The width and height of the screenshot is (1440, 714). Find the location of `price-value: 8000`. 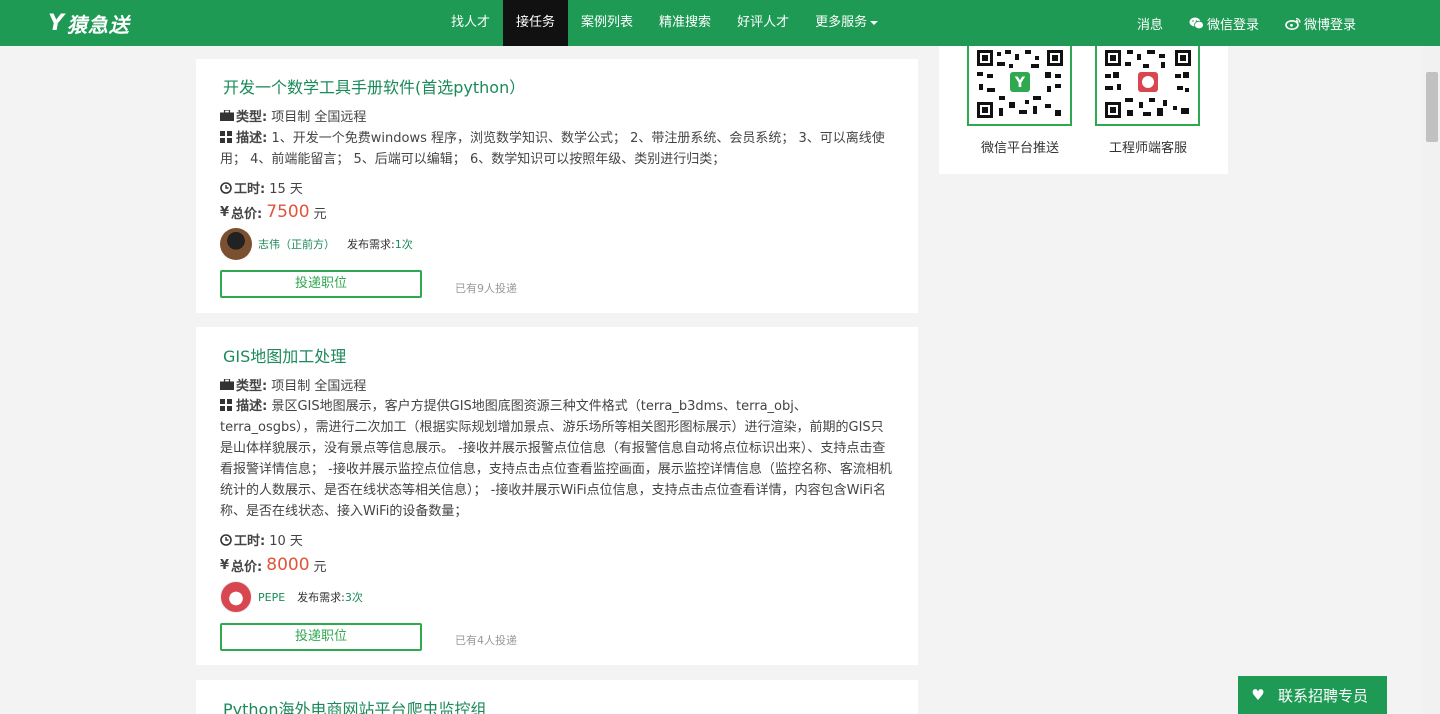

price-value: 8000 is located at coordinates (288, 565).